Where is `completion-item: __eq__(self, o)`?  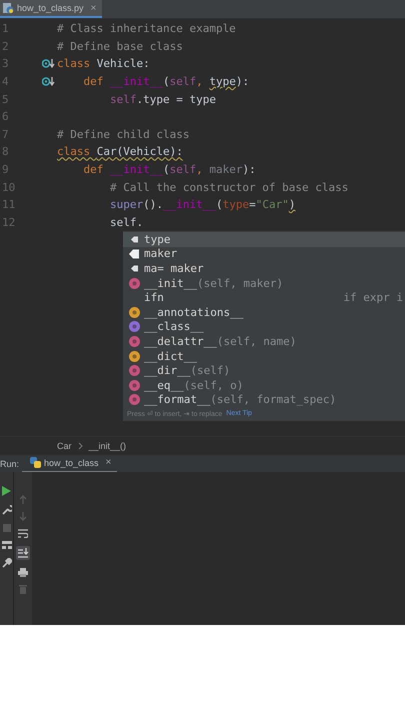
completion-item: __eq__(self, o) is located at coordinates (264, 385).